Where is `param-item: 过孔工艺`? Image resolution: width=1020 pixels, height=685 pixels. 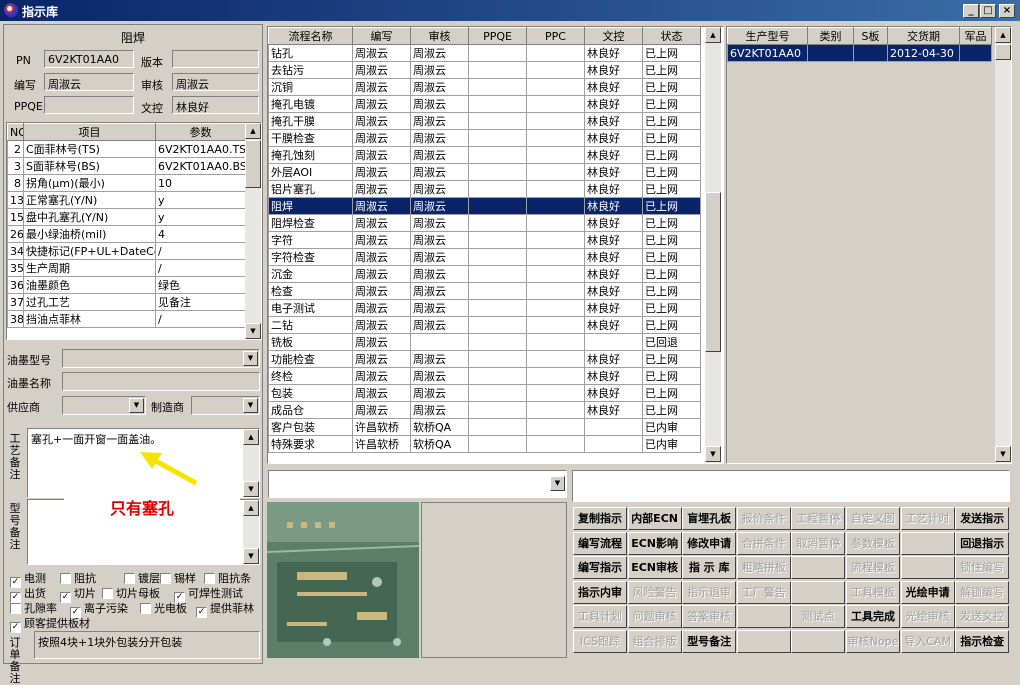 param-item: 过孔工艺 is located at coordinates (89, 302).